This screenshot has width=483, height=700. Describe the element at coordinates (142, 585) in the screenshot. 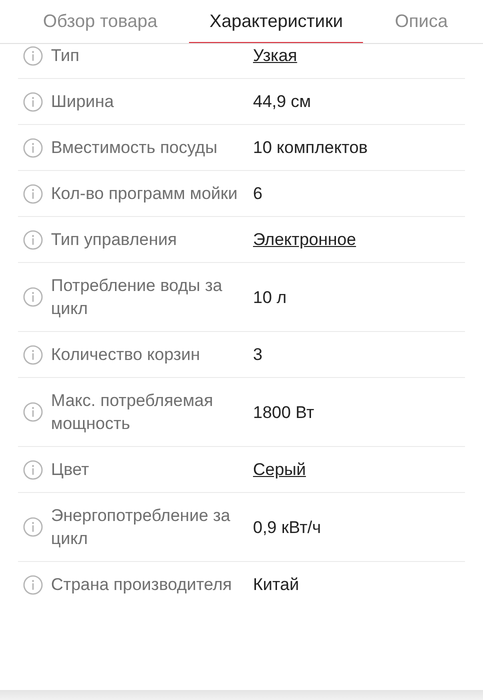

I see `spec-label: Страна производителя` at that location.